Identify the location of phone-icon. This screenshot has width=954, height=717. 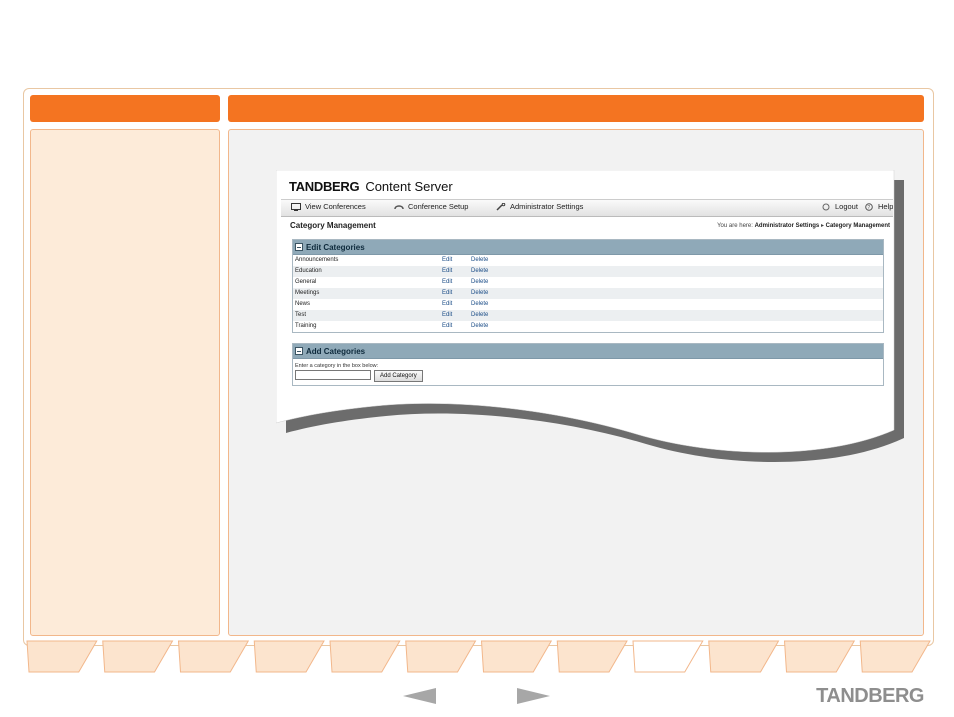
(399, 206).